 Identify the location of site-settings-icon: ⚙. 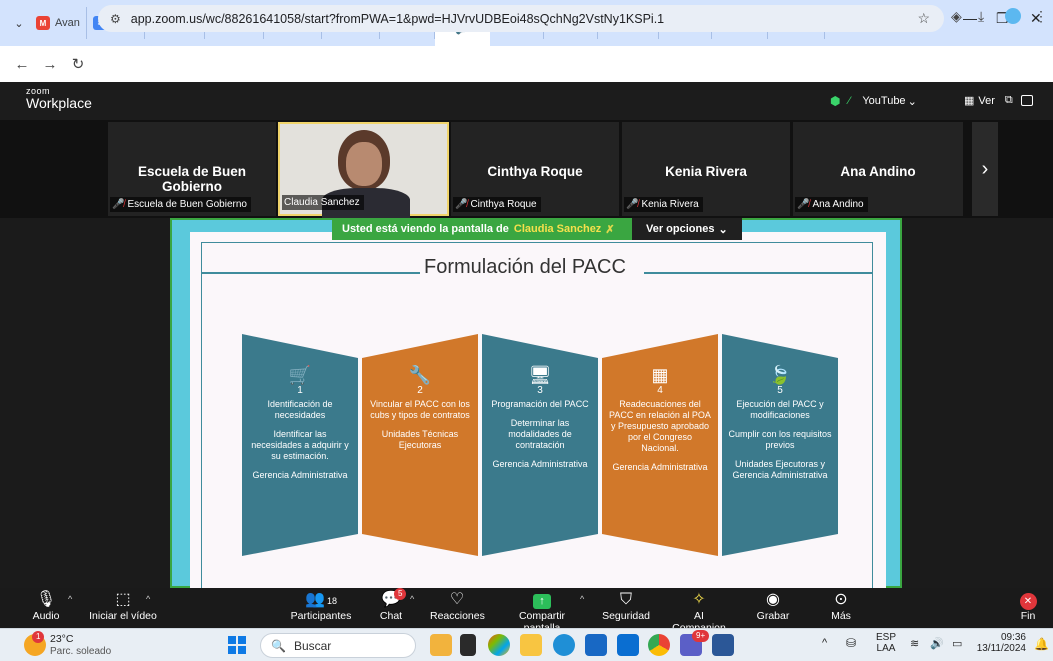
(115, 19).